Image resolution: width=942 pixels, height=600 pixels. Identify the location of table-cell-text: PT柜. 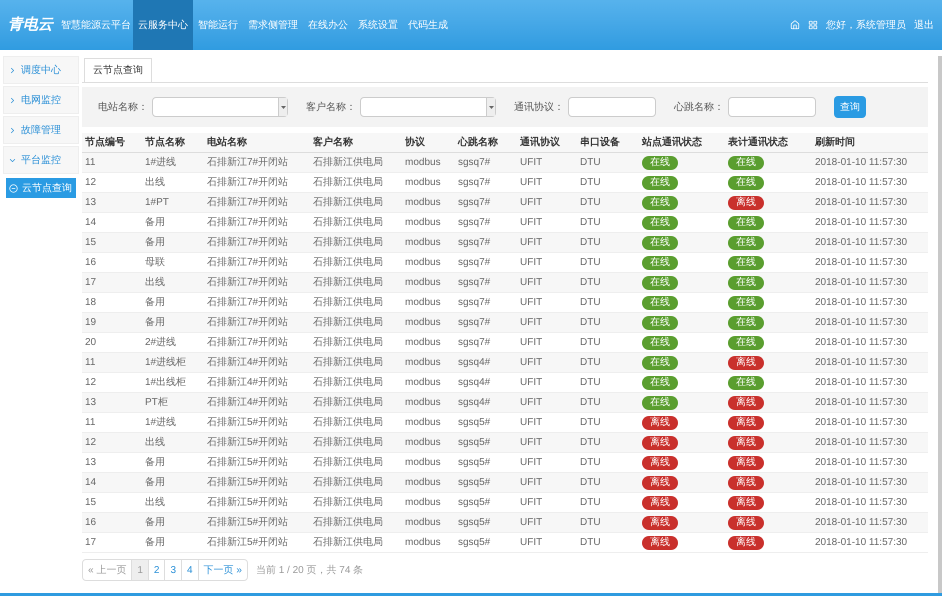
(156, 403).